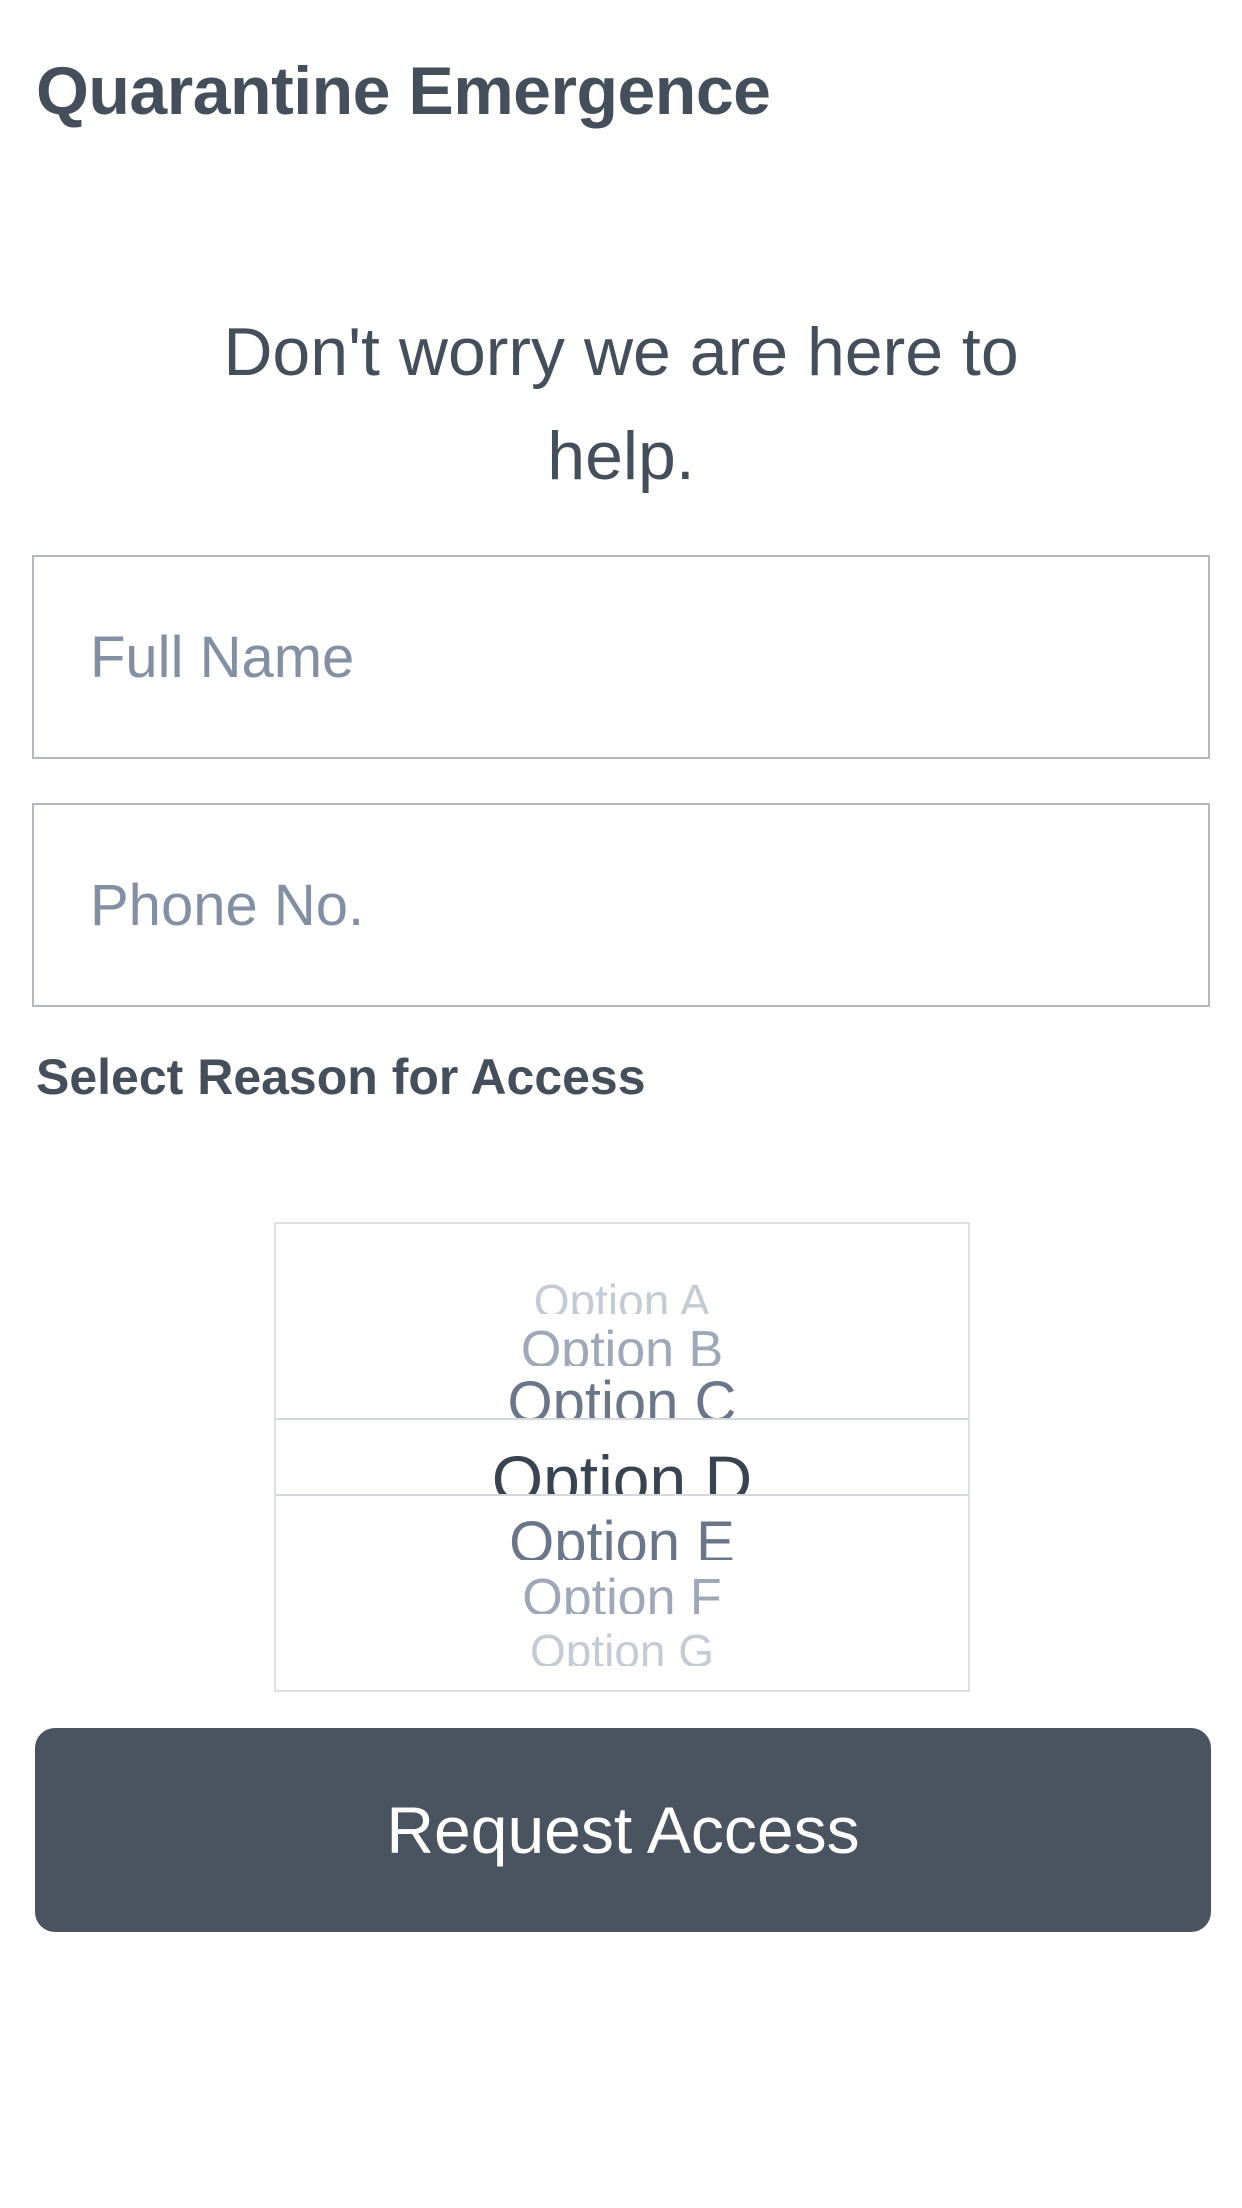  I want to click on request-access-button: Request Access, so click(623, 1830).